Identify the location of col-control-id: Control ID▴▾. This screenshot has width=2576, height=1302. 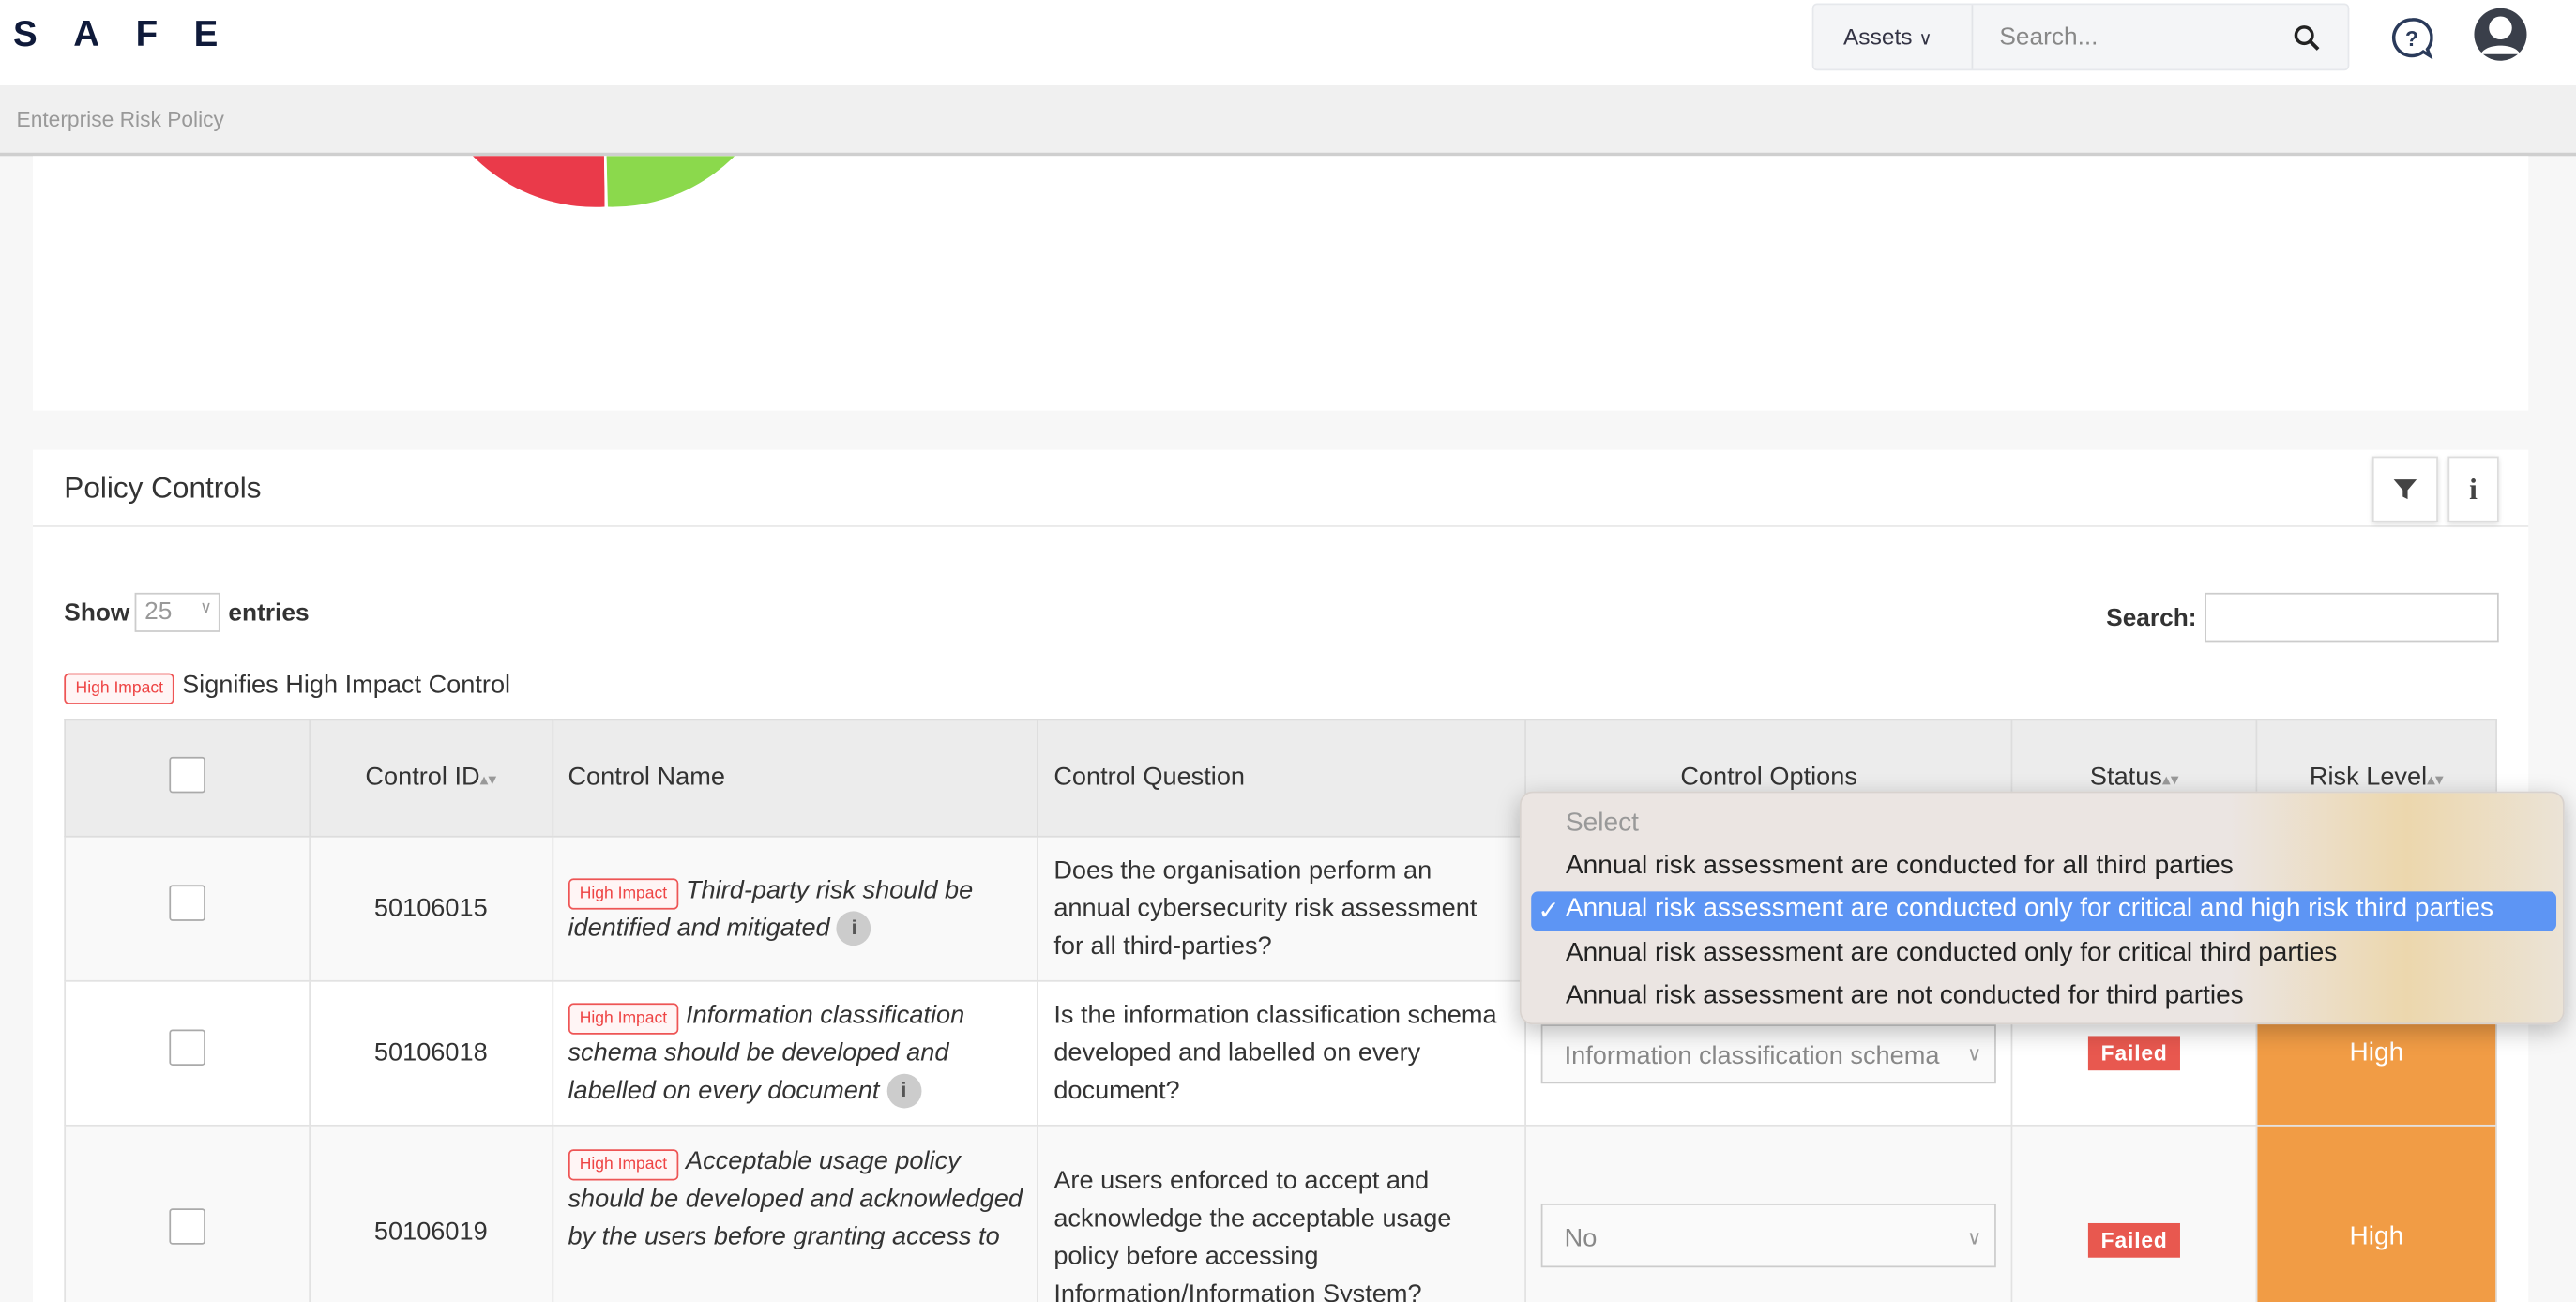
(430, 778).